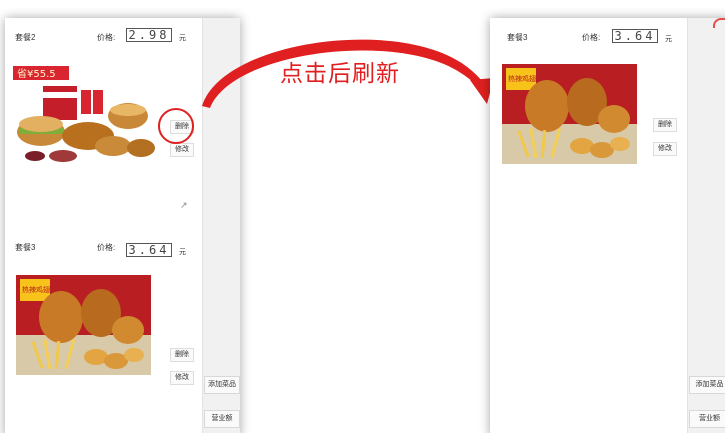 Image resolution: width=725 pixels, height=433 pixels. I want to click on meal-image: 热辣鸡翅, so click(569, 114).